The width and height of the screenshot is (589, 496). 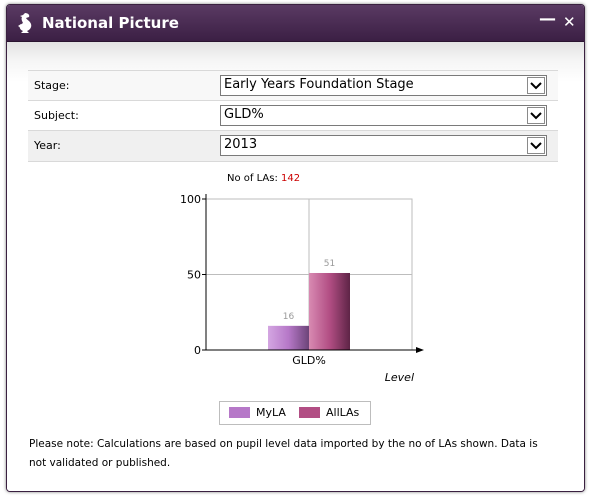 What do you see at coordinates (343, 412) in the screenshot?
I see `legend-label-alllas: AllLAs` at bounding box center [343, 412].